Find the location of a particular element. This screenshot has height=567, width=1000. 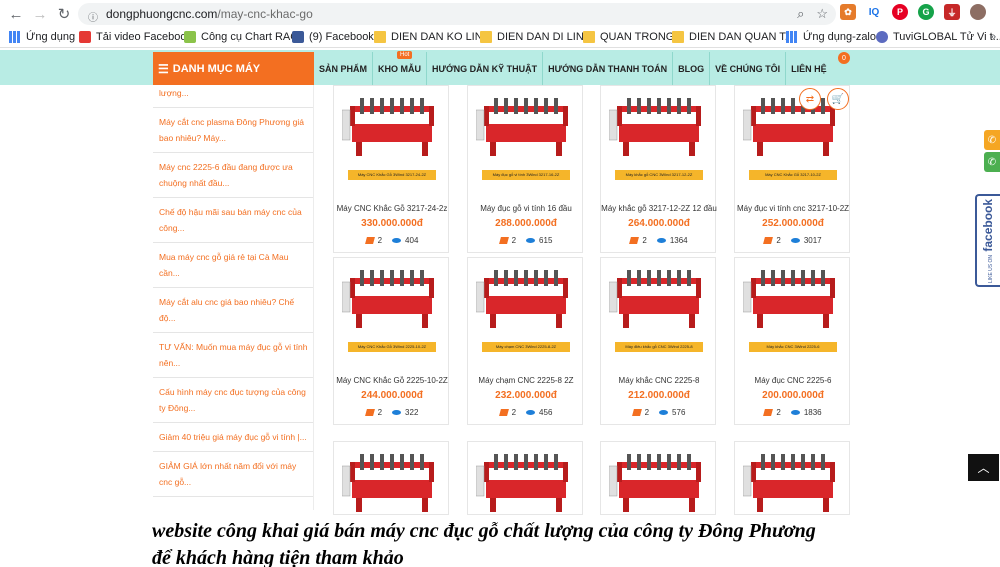

add-to-cart-button: 🛒 is located at coordinates (838, 99).